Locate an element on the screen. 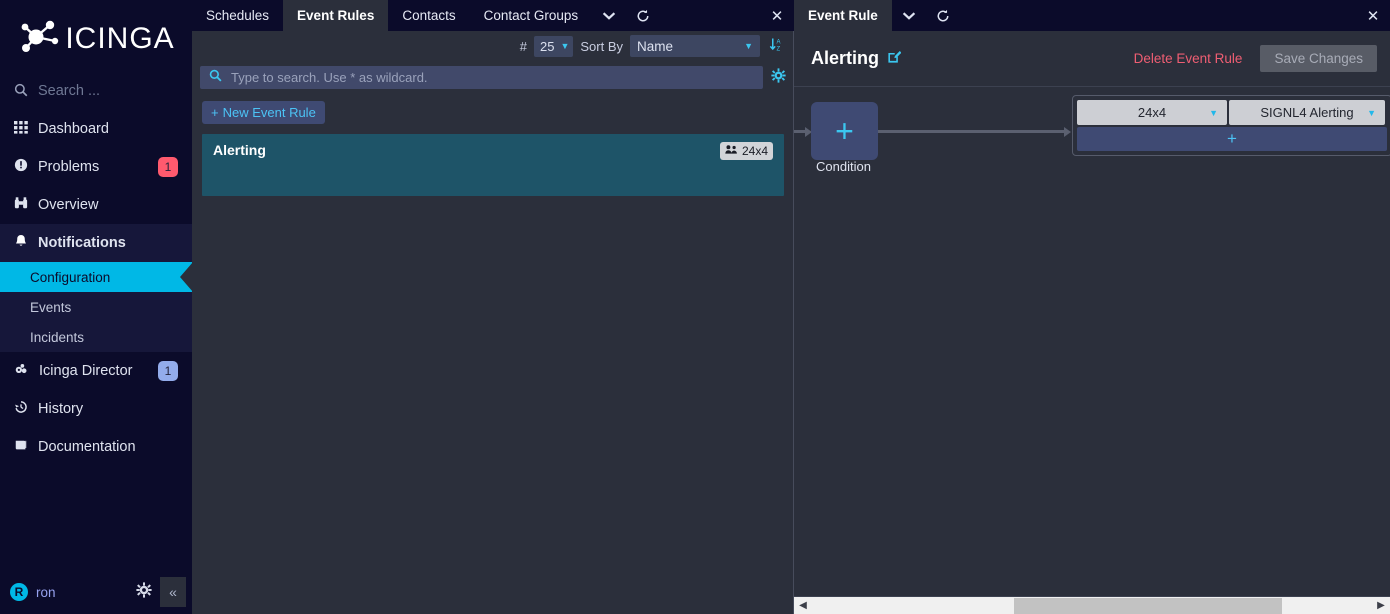  svg-text: A is located at coordinates (779, 42).